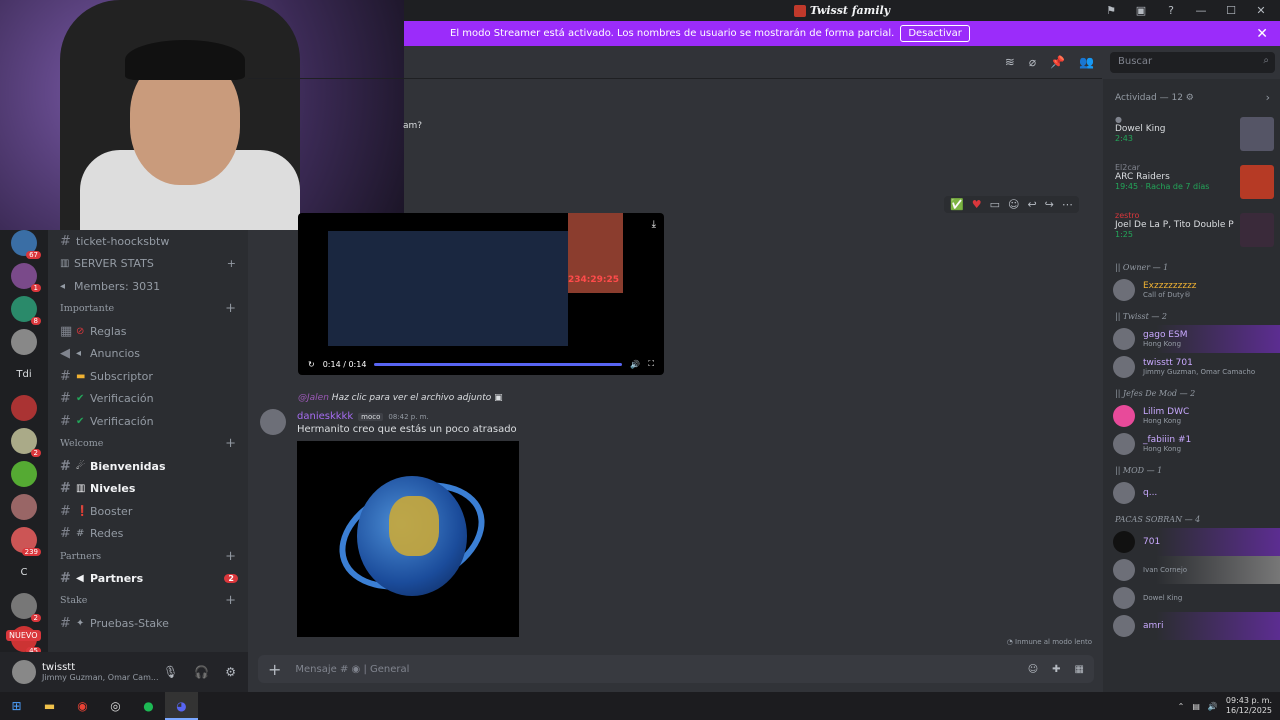  What do you see at coordinates (408, 539) in the screenshot?
I see `globe-gif` at bounding box center [408, 539].